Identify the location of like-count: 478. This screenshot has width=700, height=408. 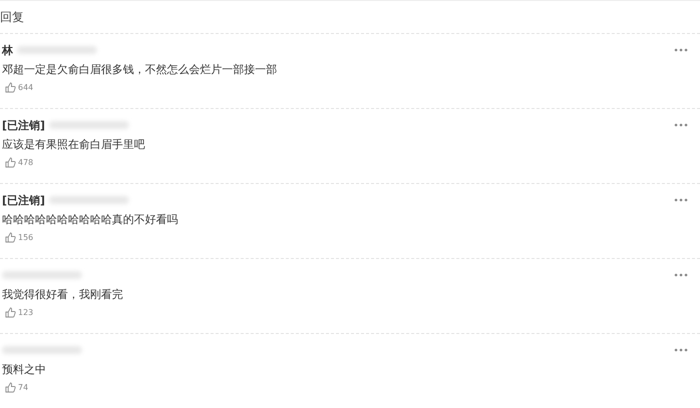
(26, 162).